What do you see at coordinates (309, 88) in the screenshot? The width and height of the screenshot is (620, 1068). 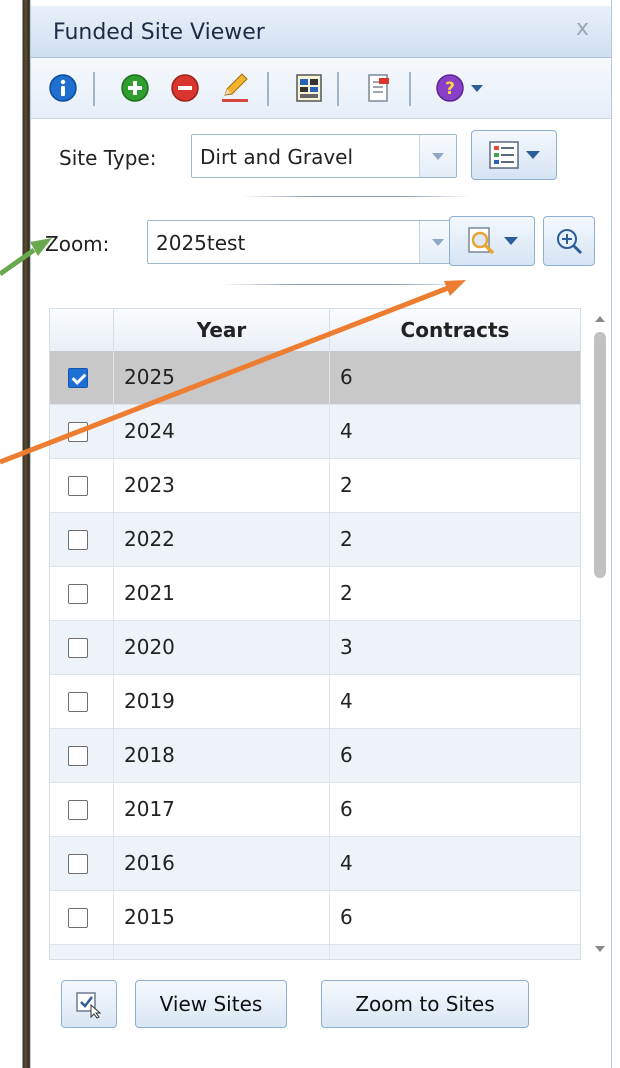 I see `table-icon` at bounding box center [309, 88].